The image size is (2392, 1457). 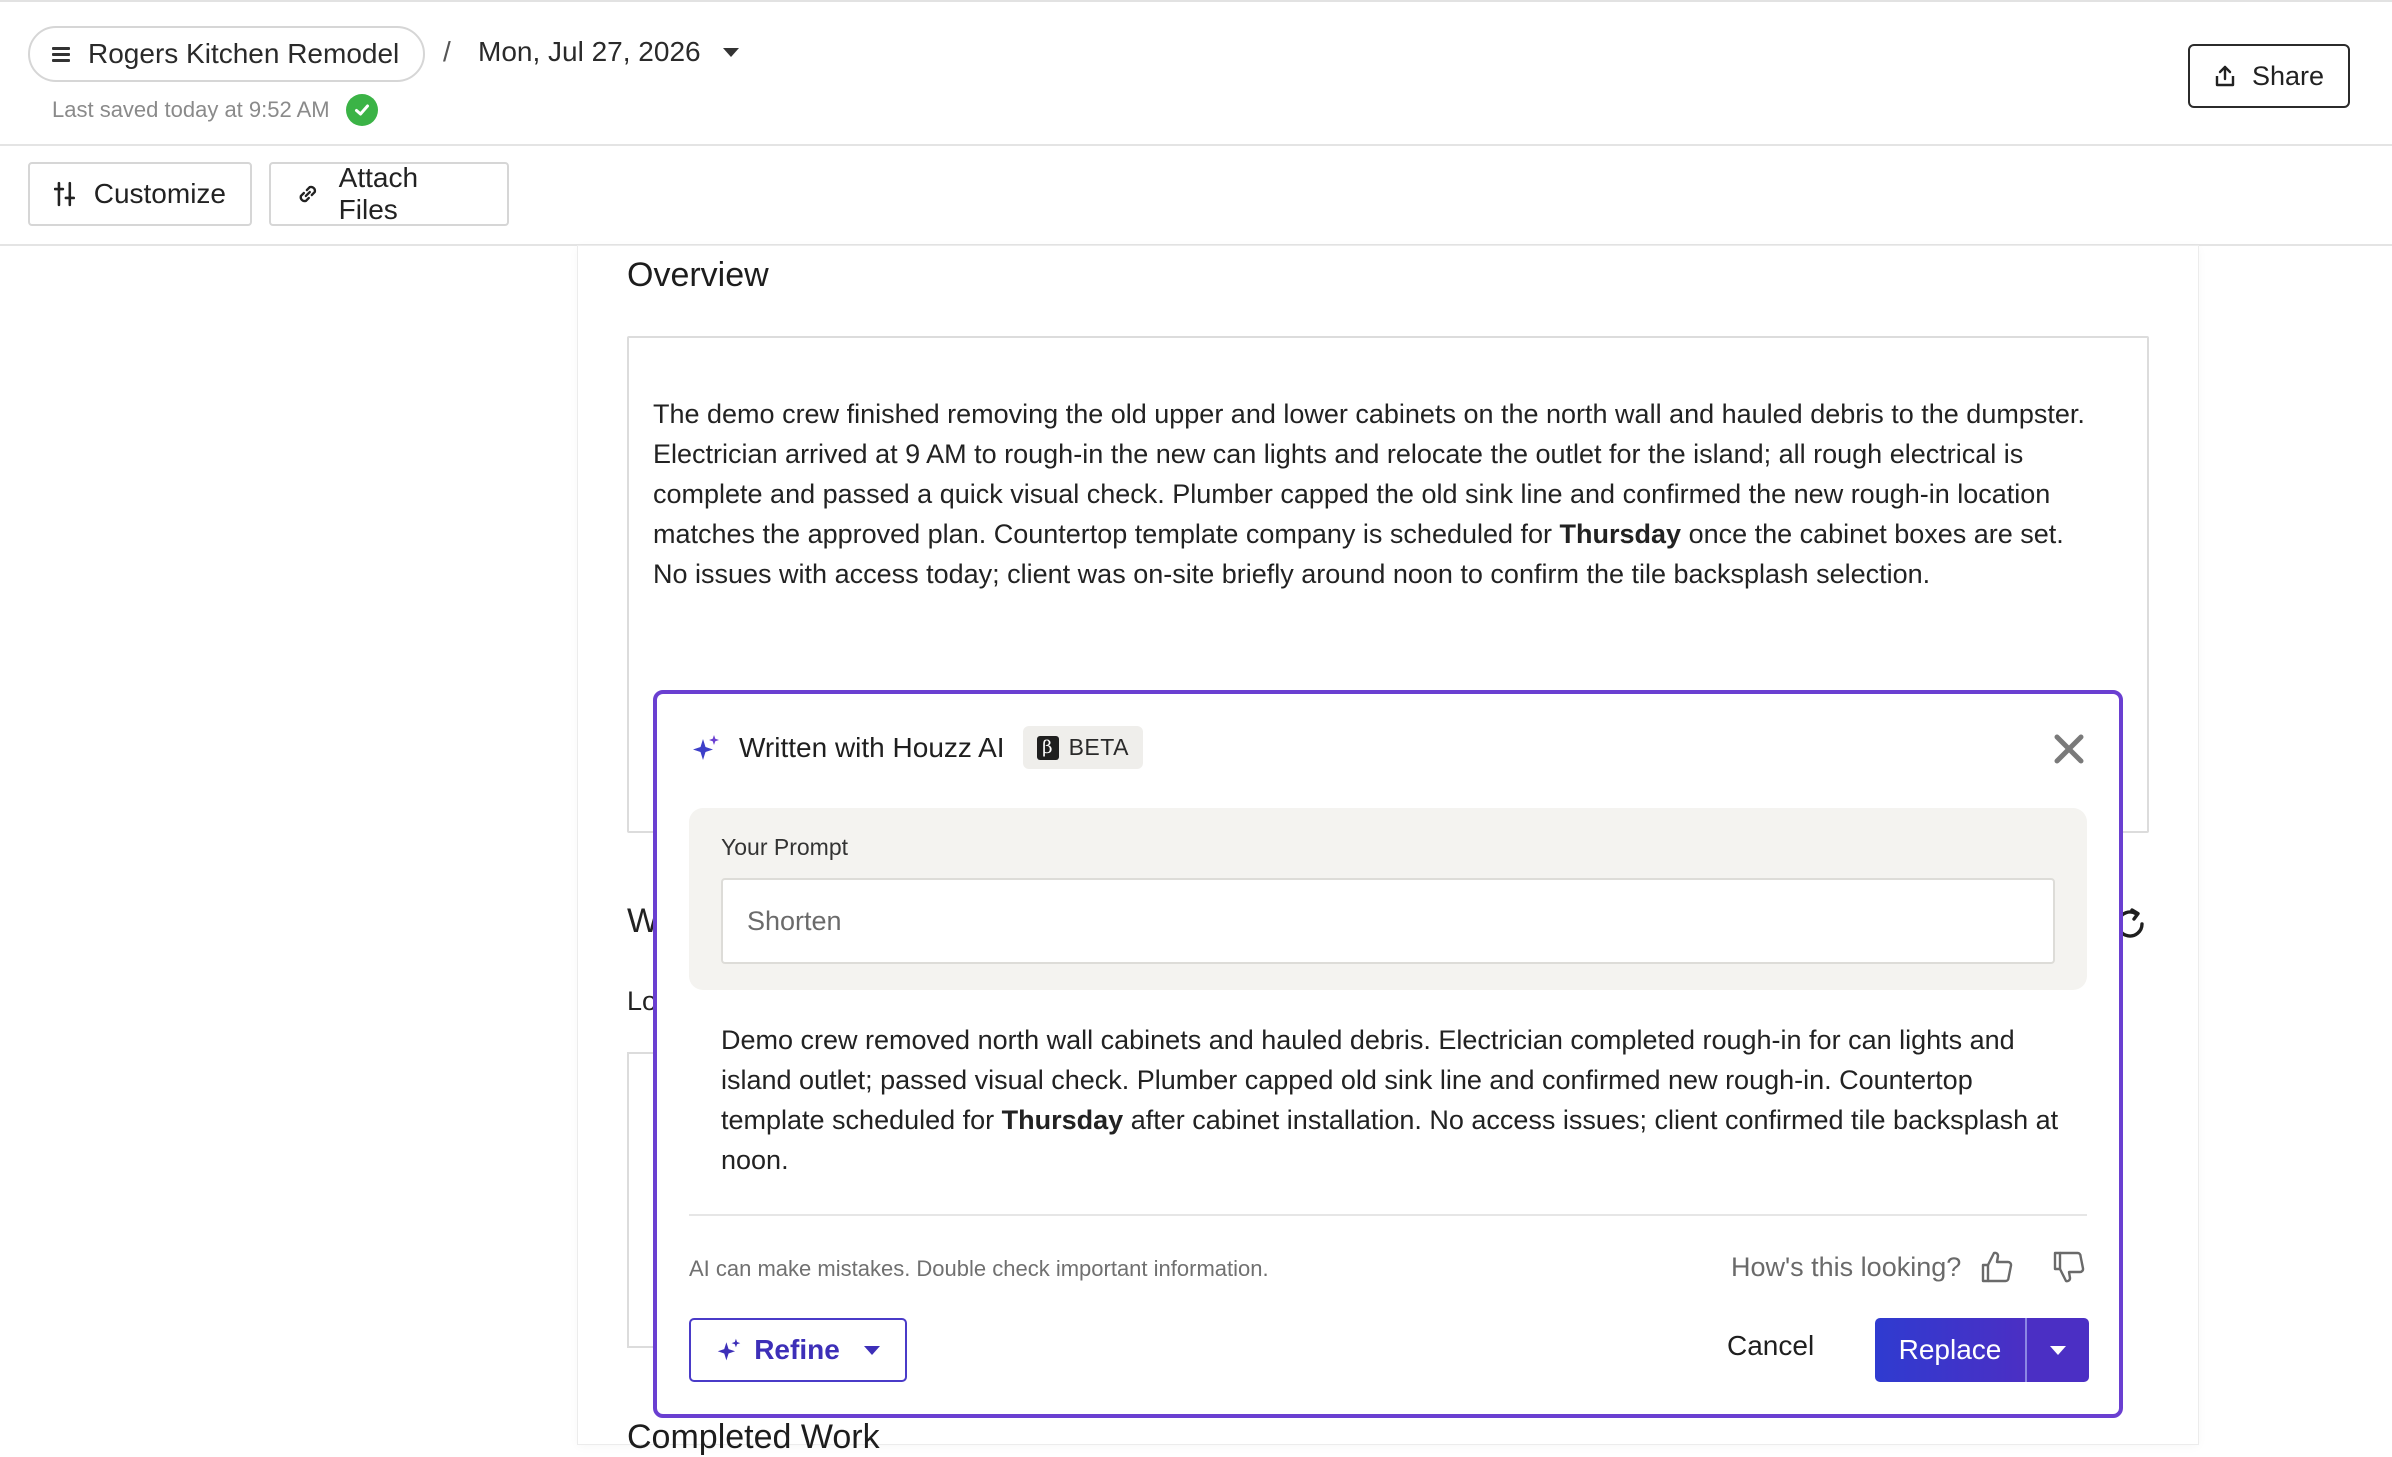 I want to click on replace-options-button, so click(x=2058, y=1350).